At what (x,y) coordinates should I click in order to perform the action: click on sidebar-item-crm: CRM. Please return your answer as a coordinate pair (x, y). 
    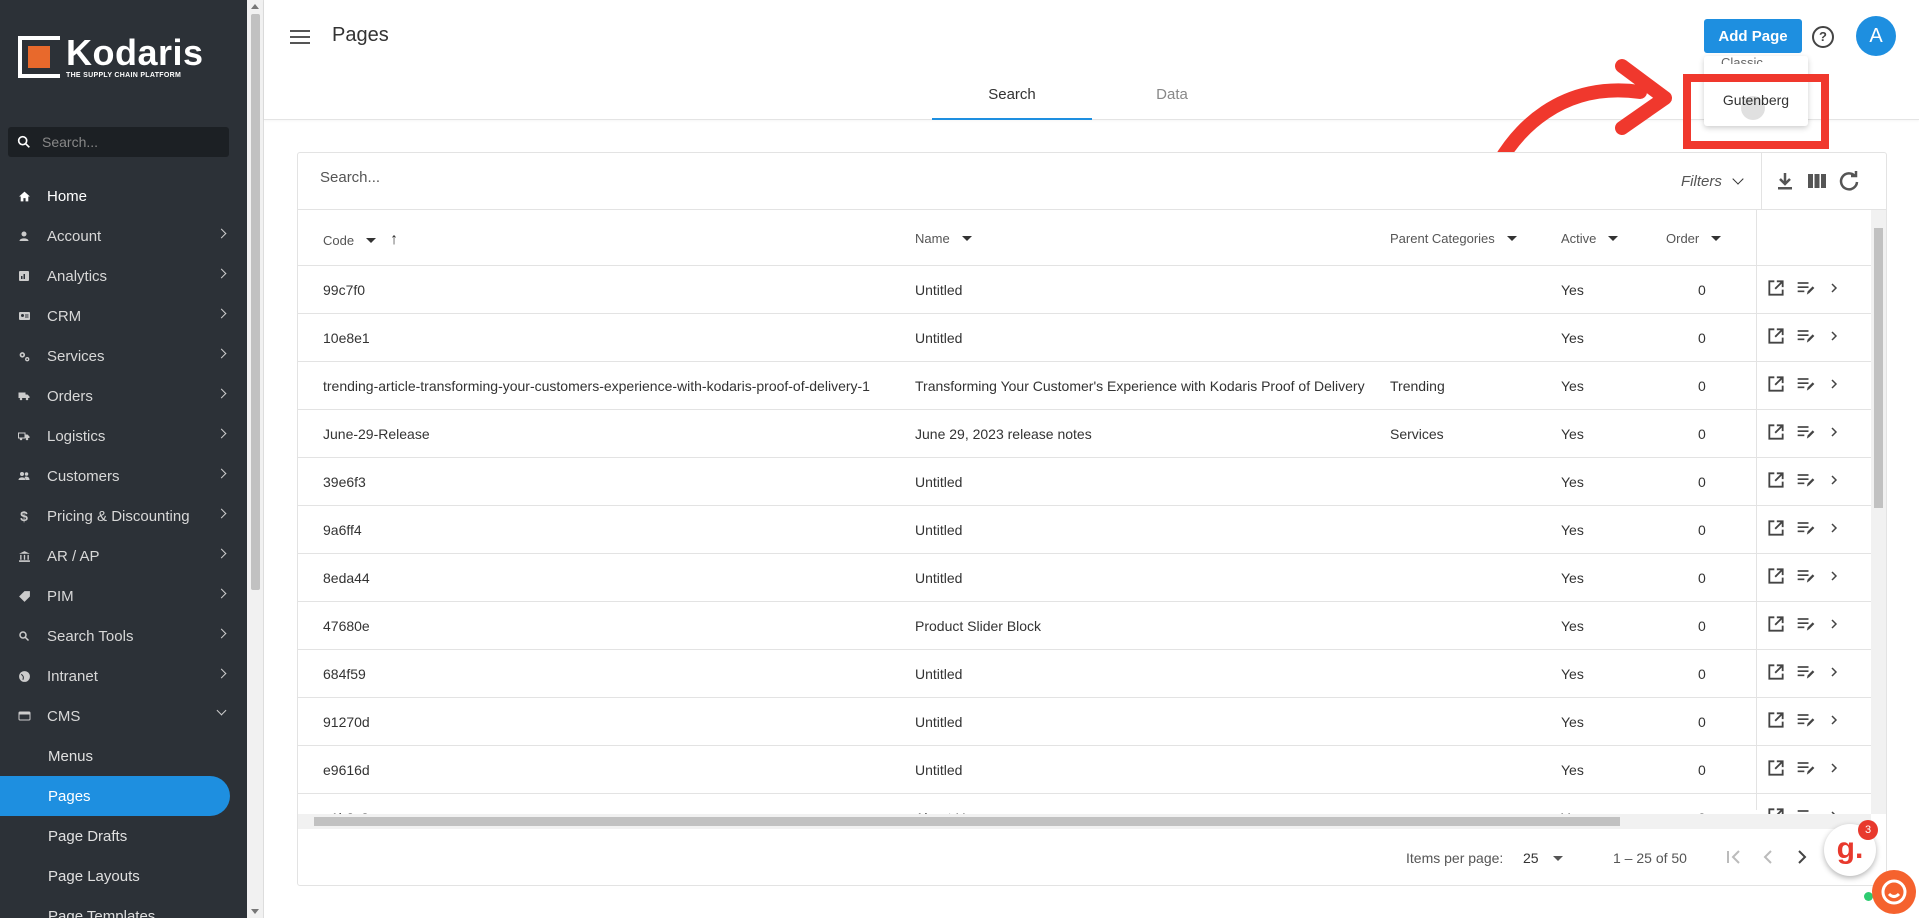
    Looking at the image, I should click on (123, 316).